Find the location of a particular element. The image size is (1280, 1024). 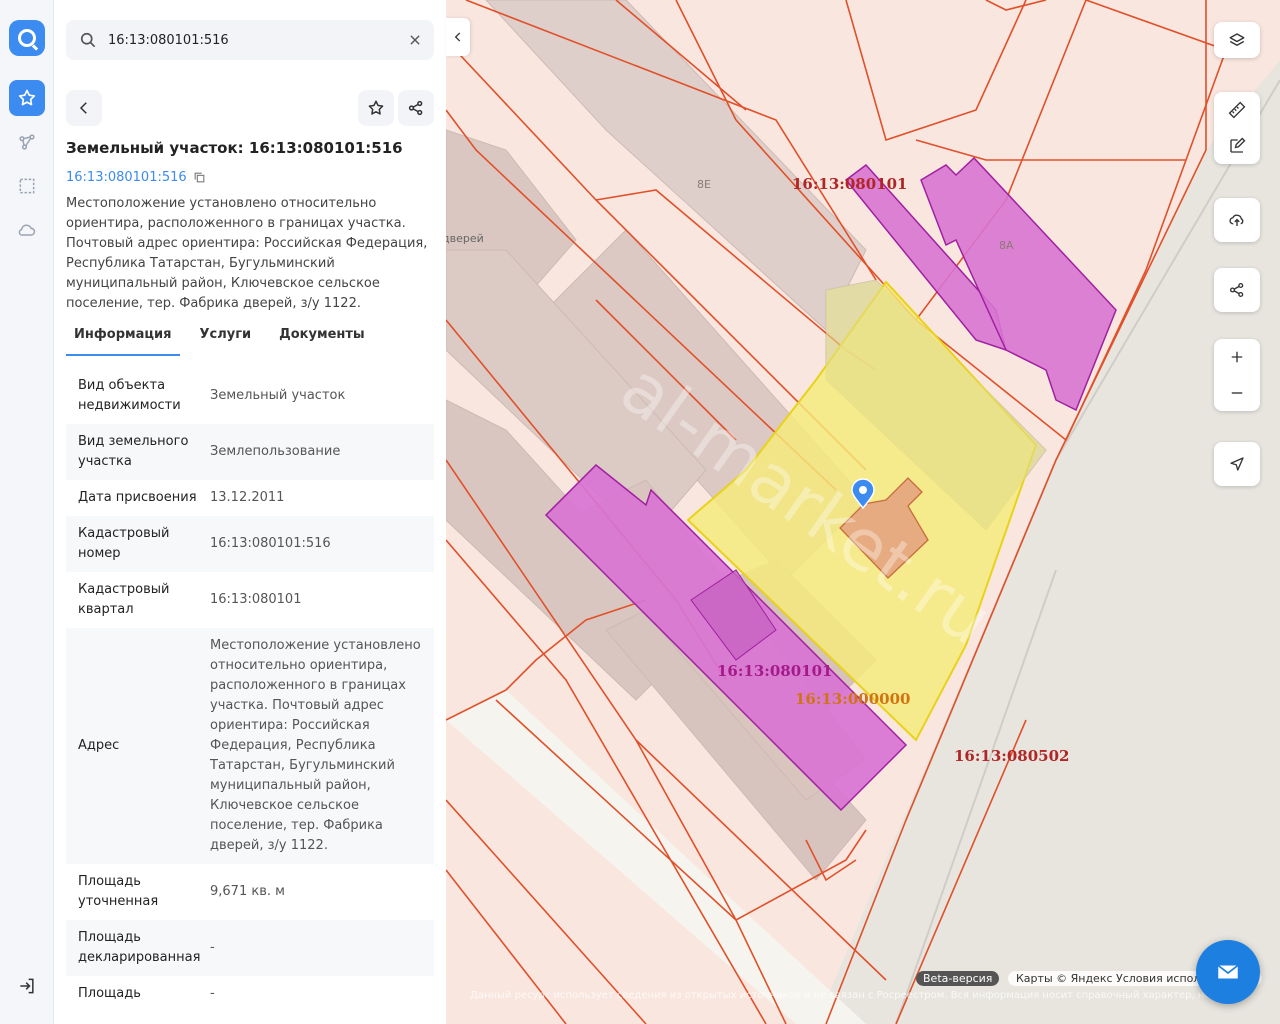

left-rail is located at coordinates (27, 512).